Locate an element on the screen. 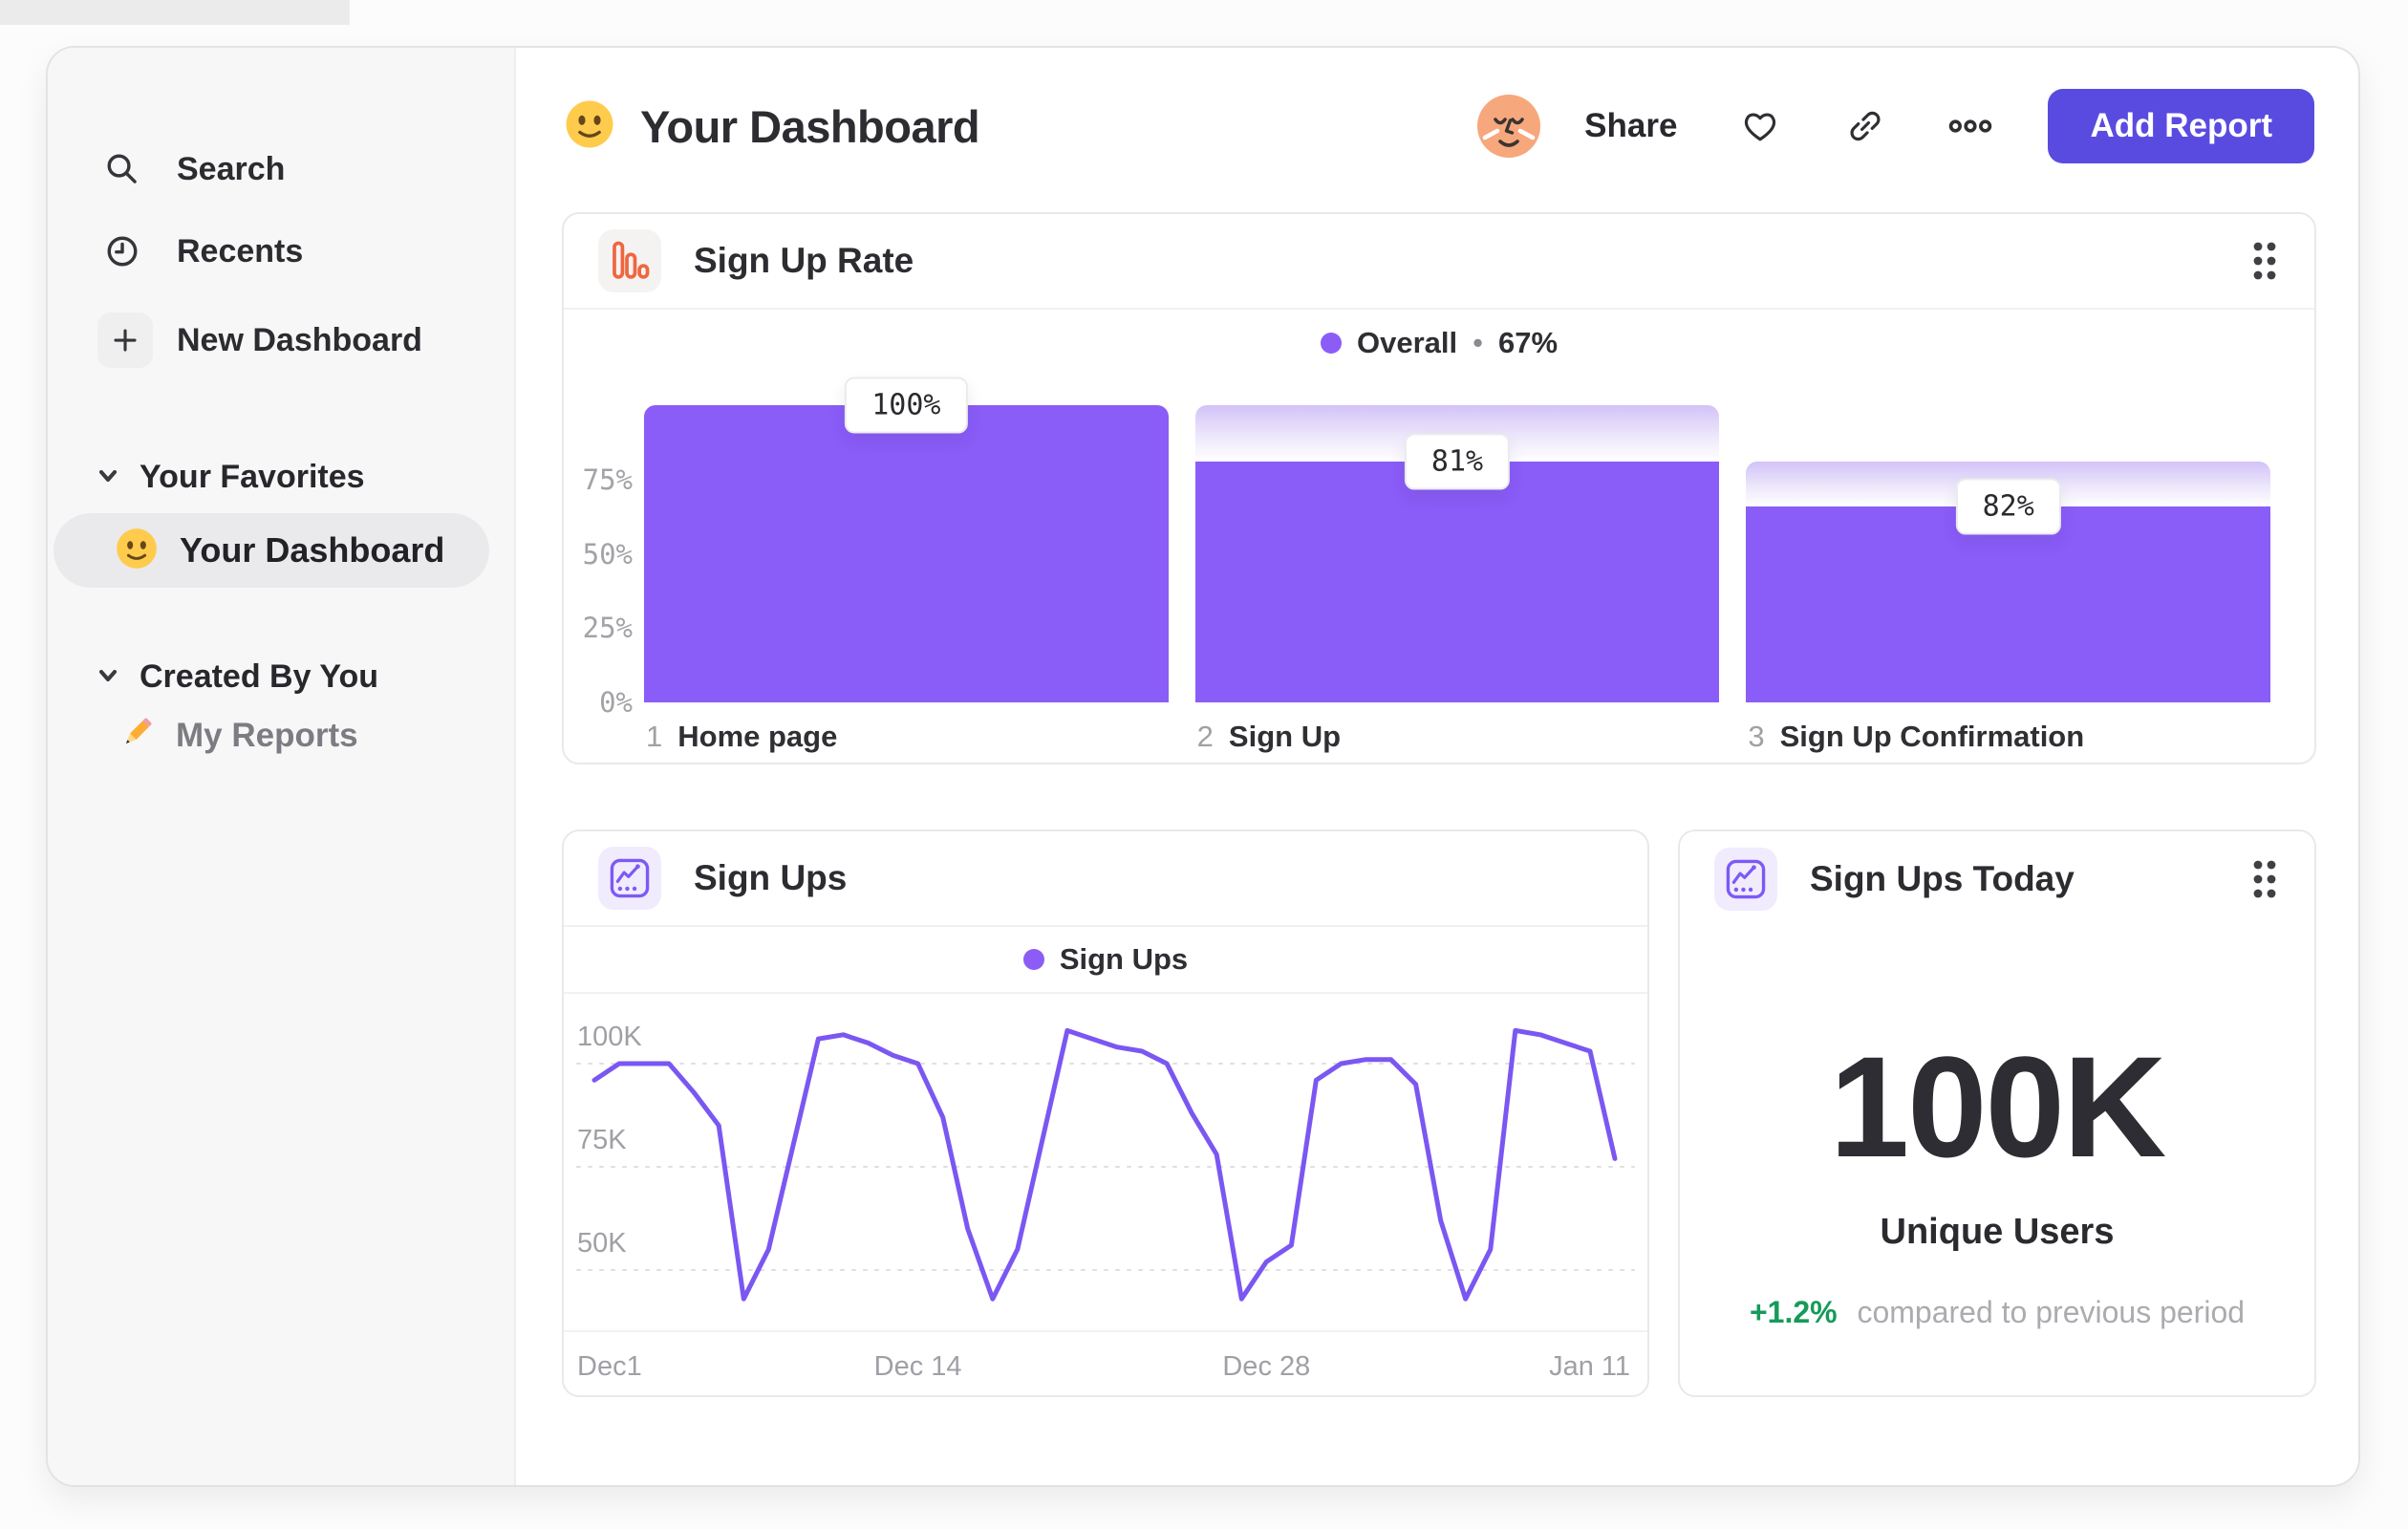  step-number: 3 is located at coordinates (1757, 736).